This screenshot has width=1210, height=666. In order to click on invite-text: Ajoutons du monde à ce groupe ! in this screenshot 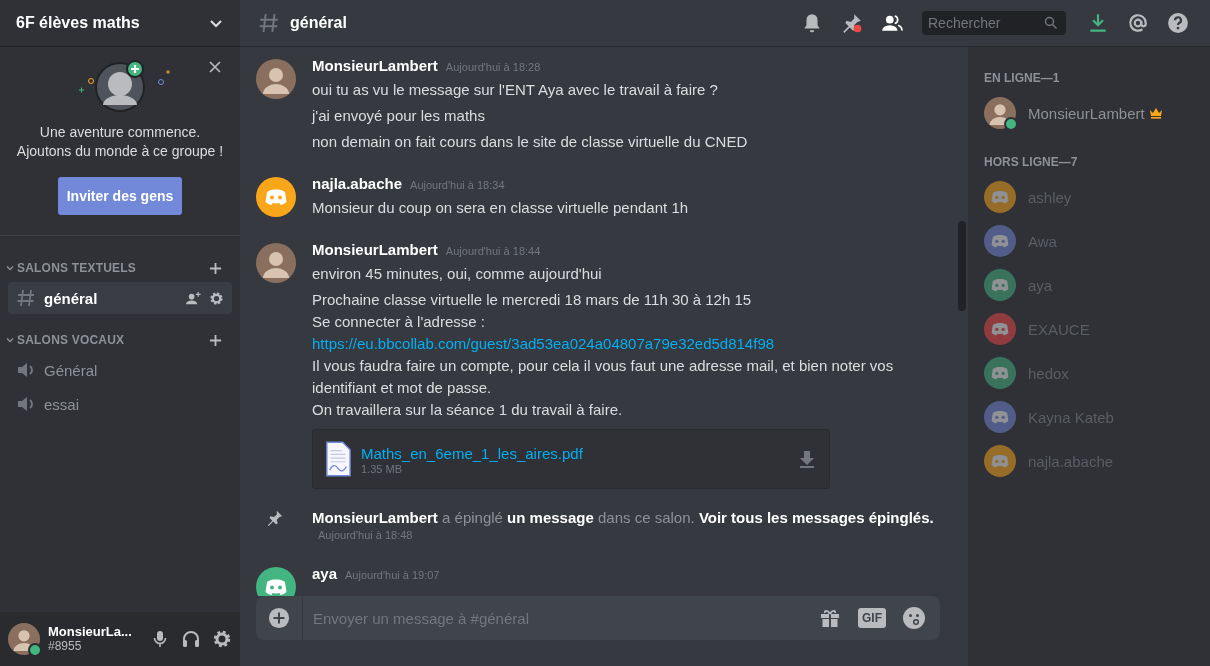, I will do `click(120, 151)`.